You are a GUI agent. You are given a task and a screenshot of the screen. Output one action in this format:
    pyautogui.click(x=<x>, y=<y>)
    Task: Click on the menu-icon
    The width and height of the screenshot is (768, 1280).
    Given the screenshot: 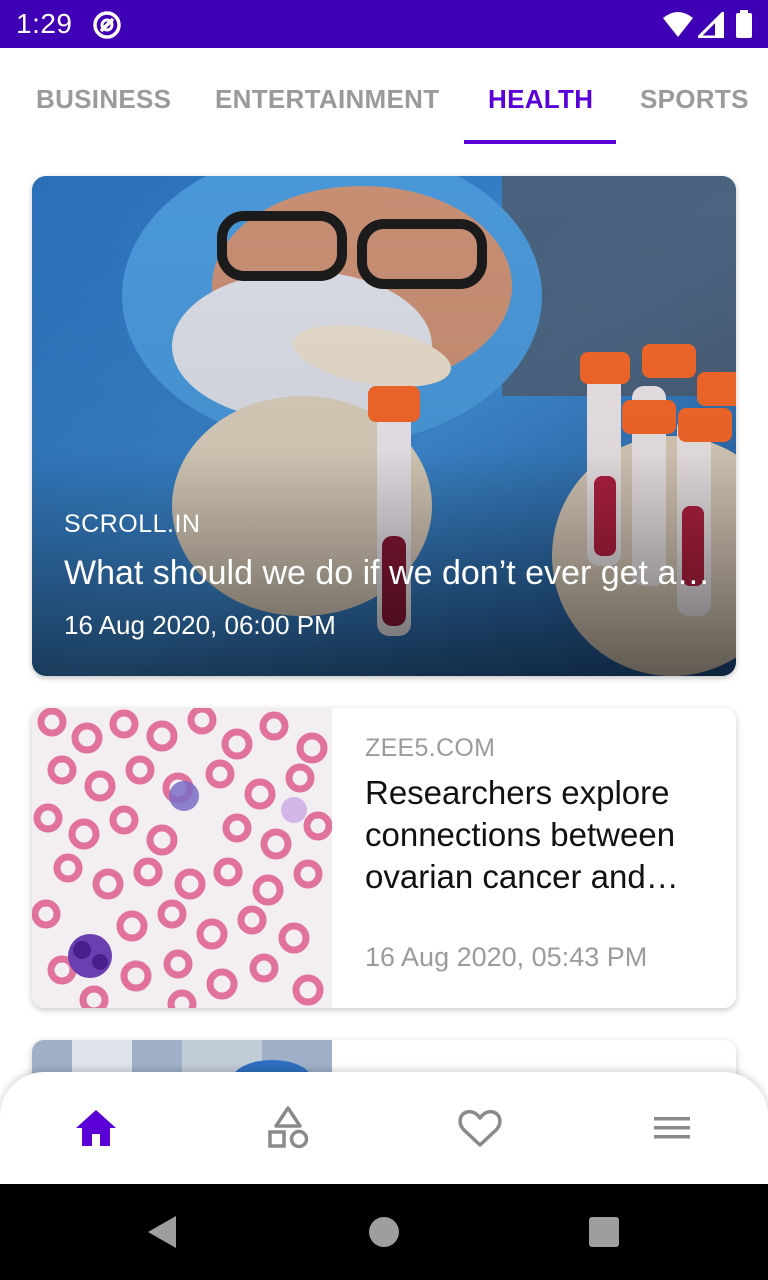 What is the action you would take?
    pyautogui.click(x=672, y=1128)
    